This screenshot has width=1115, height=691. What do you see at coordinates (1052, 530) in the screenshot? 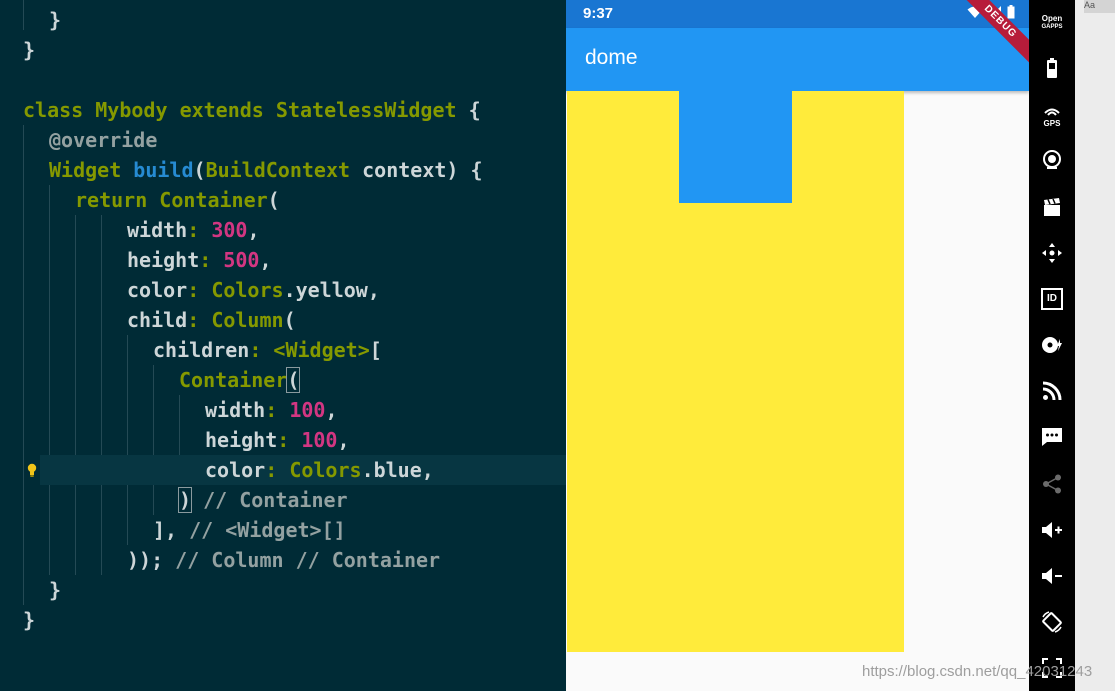
I see `volume-up-icon` at bounding box center [1052, 530].